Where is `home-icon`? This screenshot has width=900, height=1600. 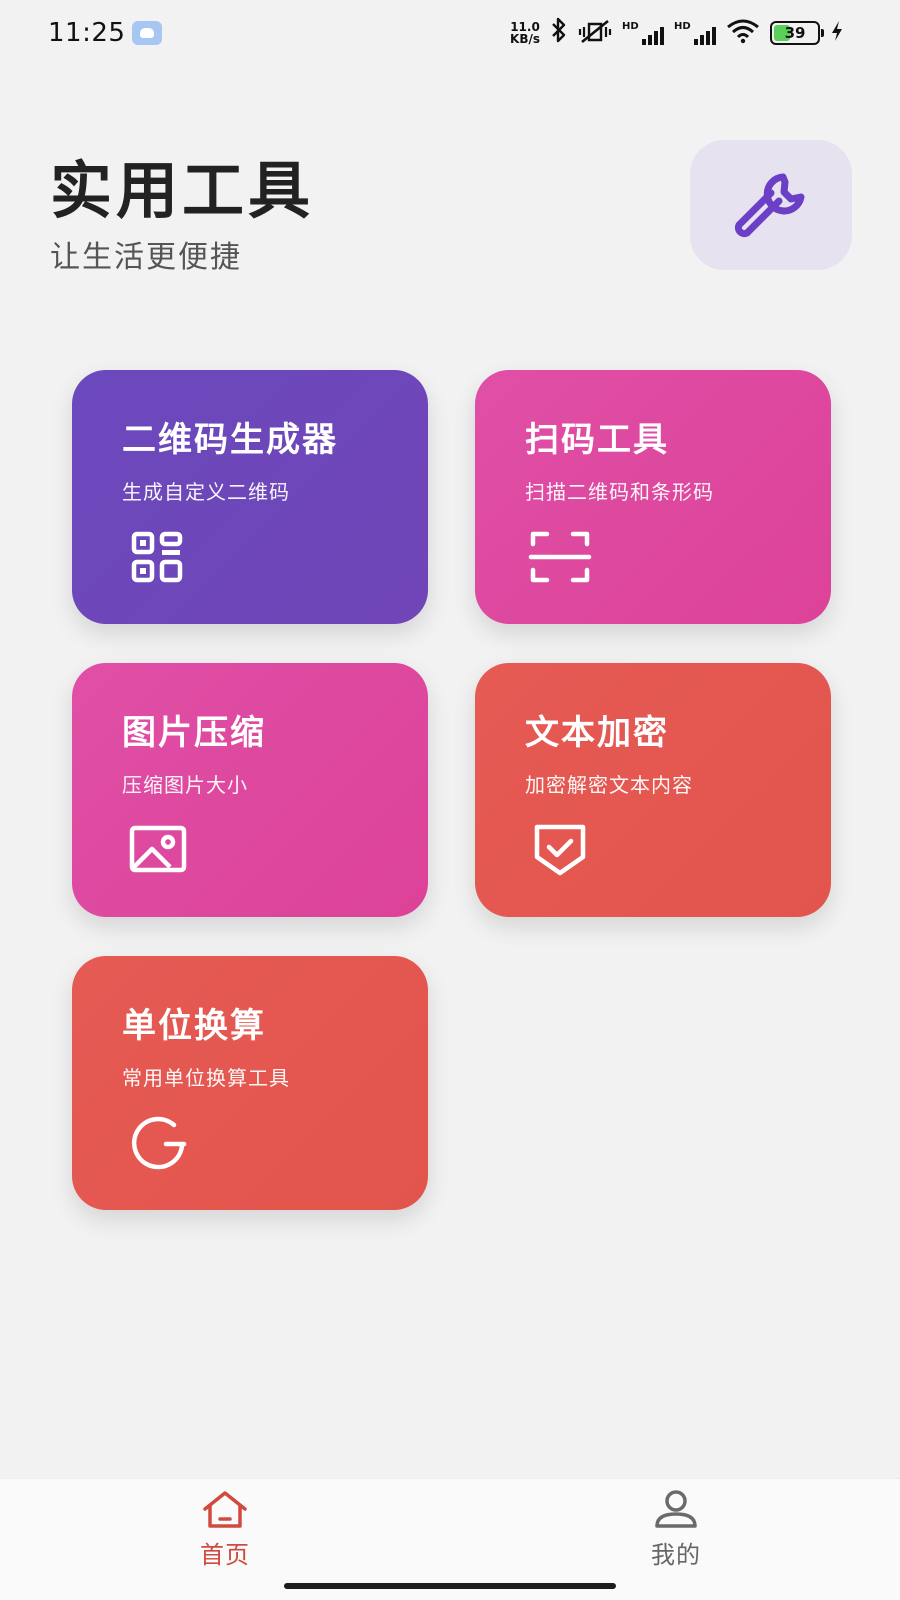
home-icon is located at coordinates (225, 1509).